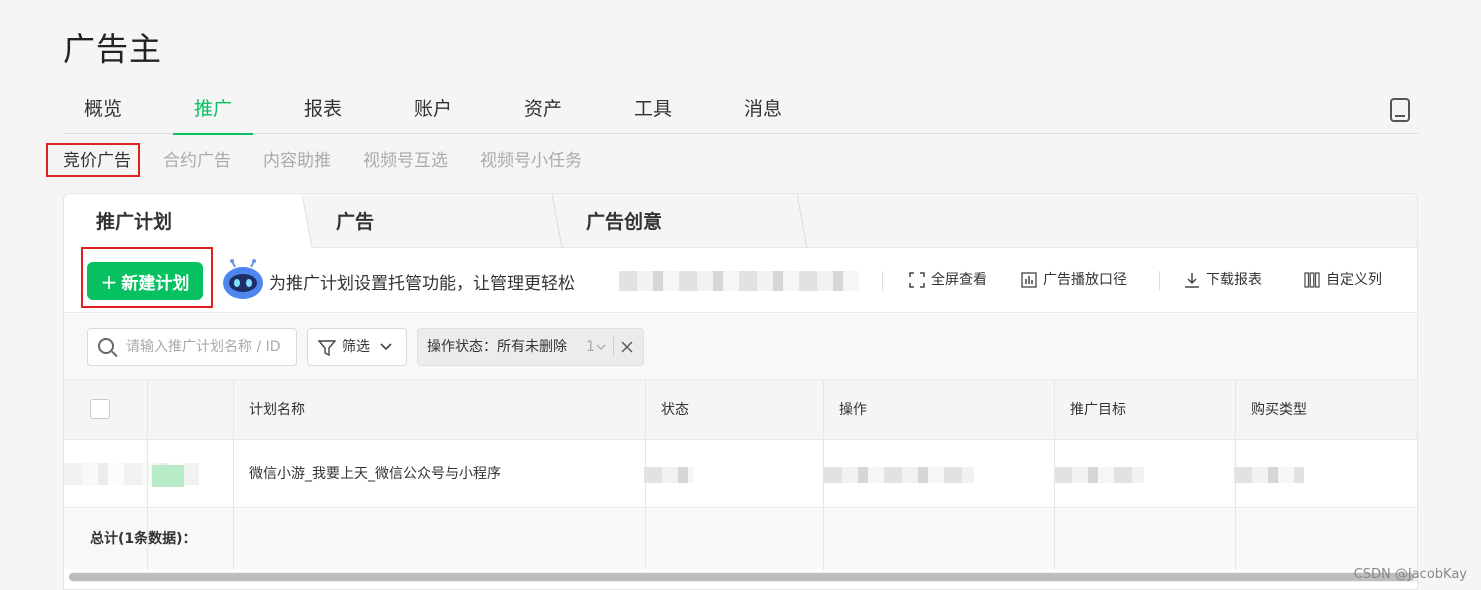  What do you see at coordinates (679, 221) in the screenshot?
I see `panel-tab-creatives: 广告创意` at bounding box center [679, 221].